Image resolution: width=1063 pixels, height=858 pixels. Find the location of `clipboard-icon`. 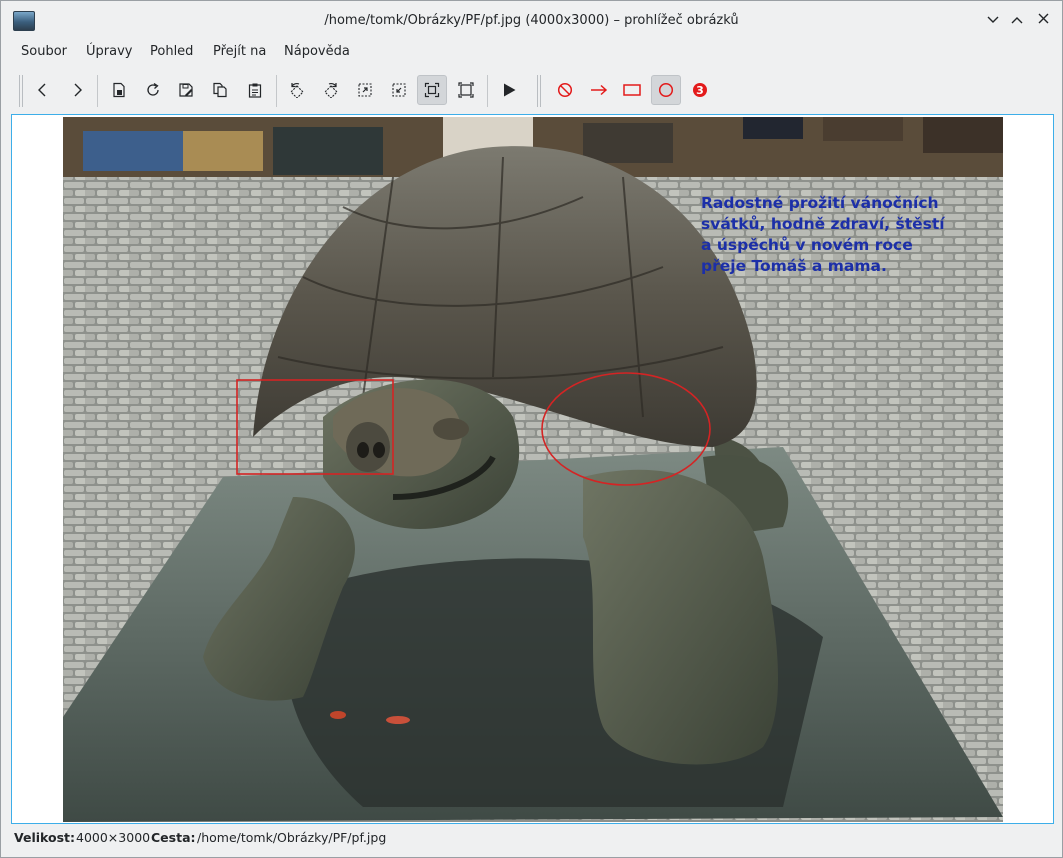

clipboard-icon is located at coordinates (255, 90).